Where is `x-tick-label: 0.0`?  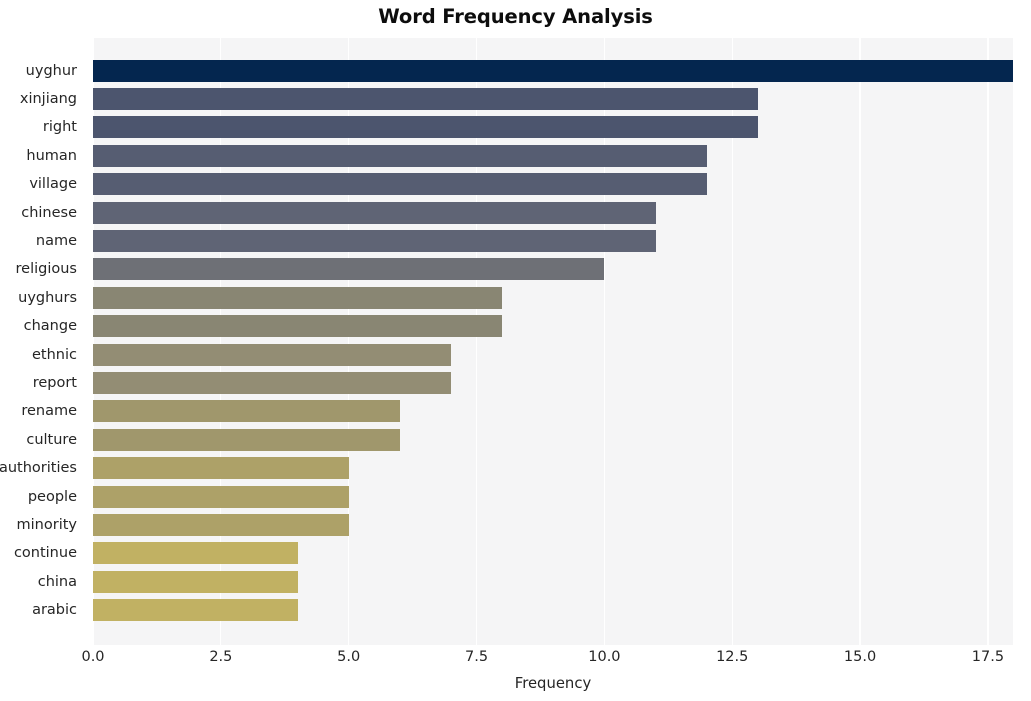
x-tick-label: 0.0 is located at coordinates (93, 657).